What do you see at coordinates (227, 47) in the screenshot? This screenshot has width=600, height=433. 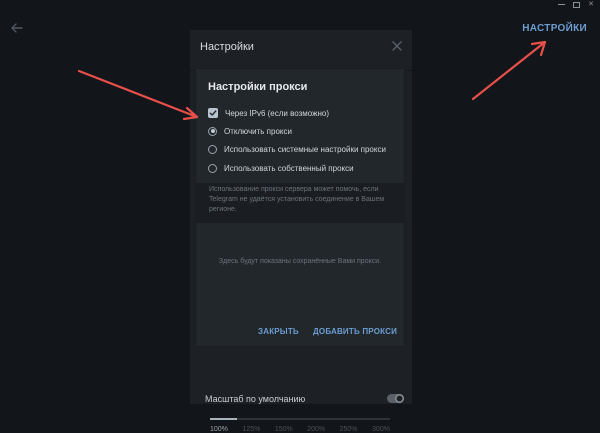 I see `settings-title: Настройки` at bounding box center [227, 47].